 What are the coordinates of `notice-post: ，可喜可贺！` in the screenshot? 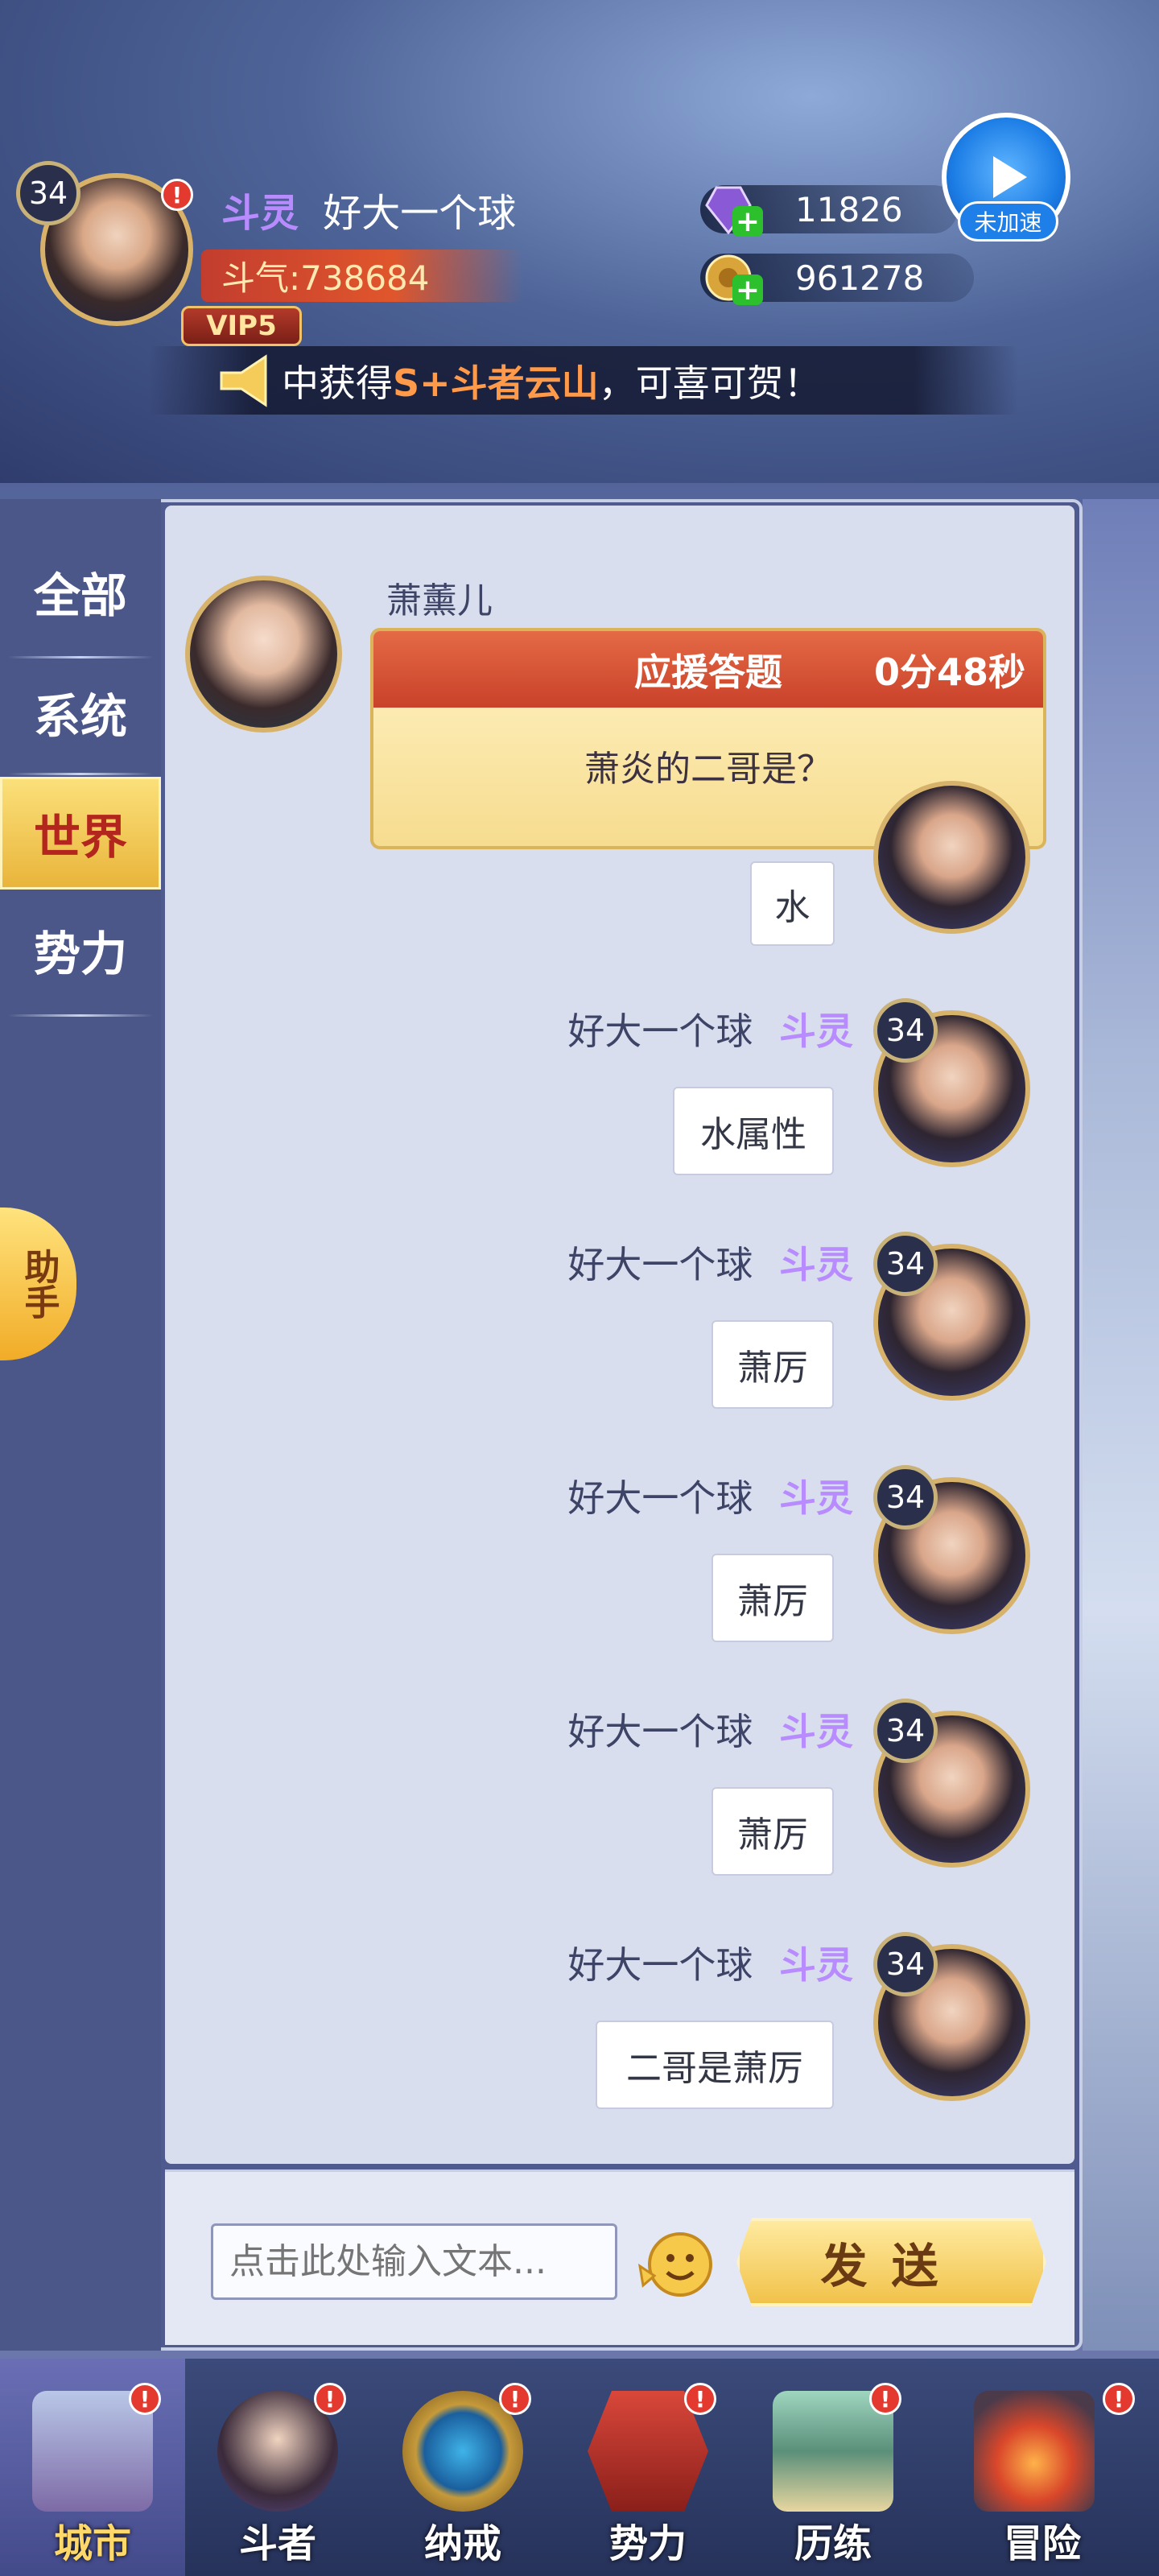 It's located at (709, 383).